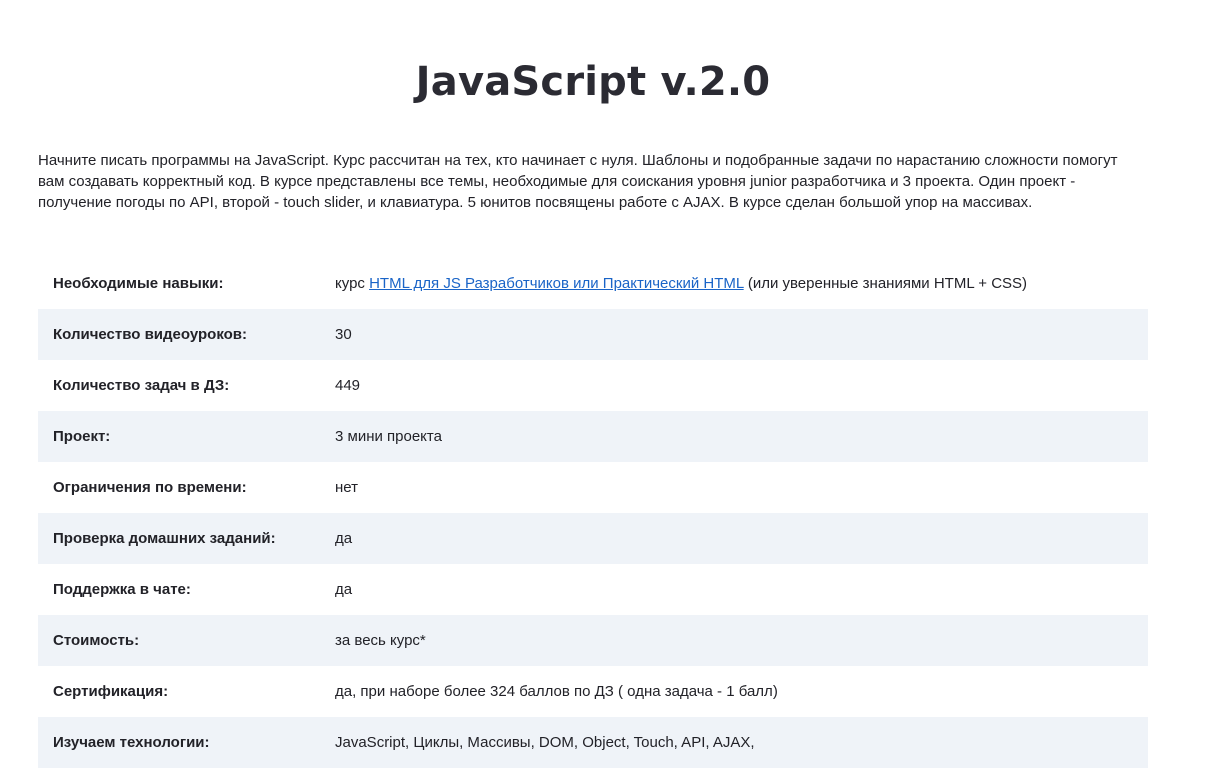 The width and height of the screenshot is (1231, 777). I want to click on spec-value: нет, so click(346, 487).